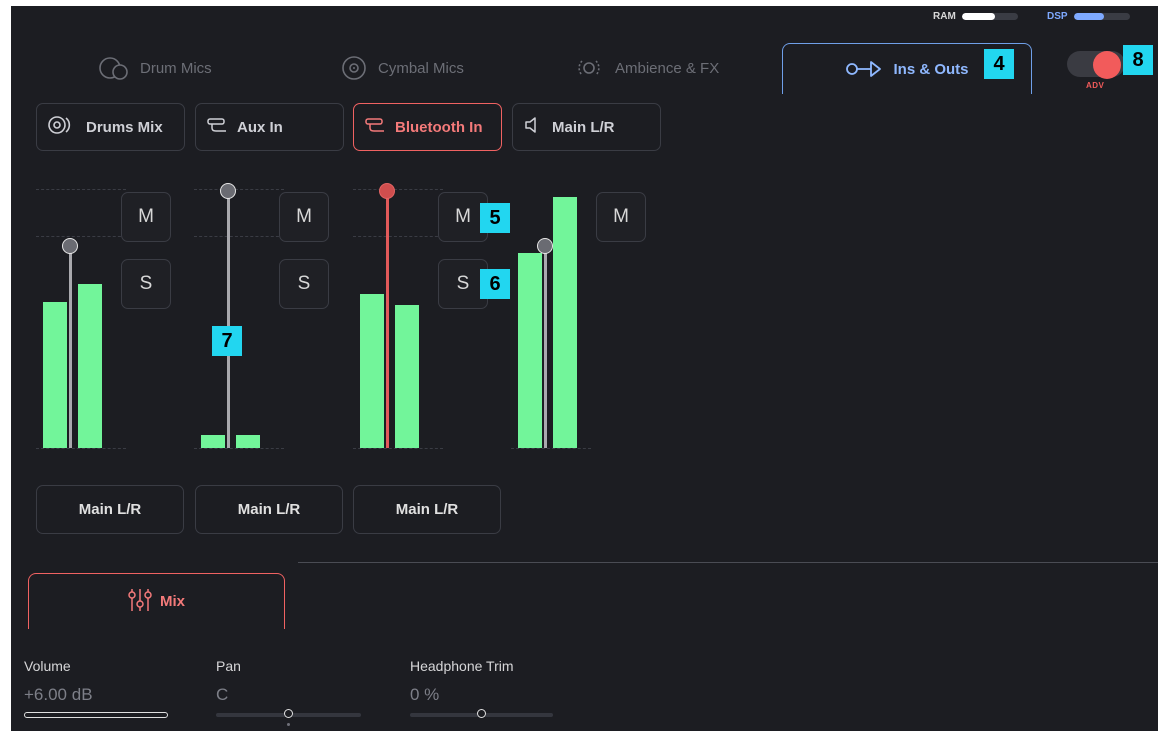  Describe the element at coordinates (156, 601) in the screenshot. I see `tab-mix: Mix` at that location.